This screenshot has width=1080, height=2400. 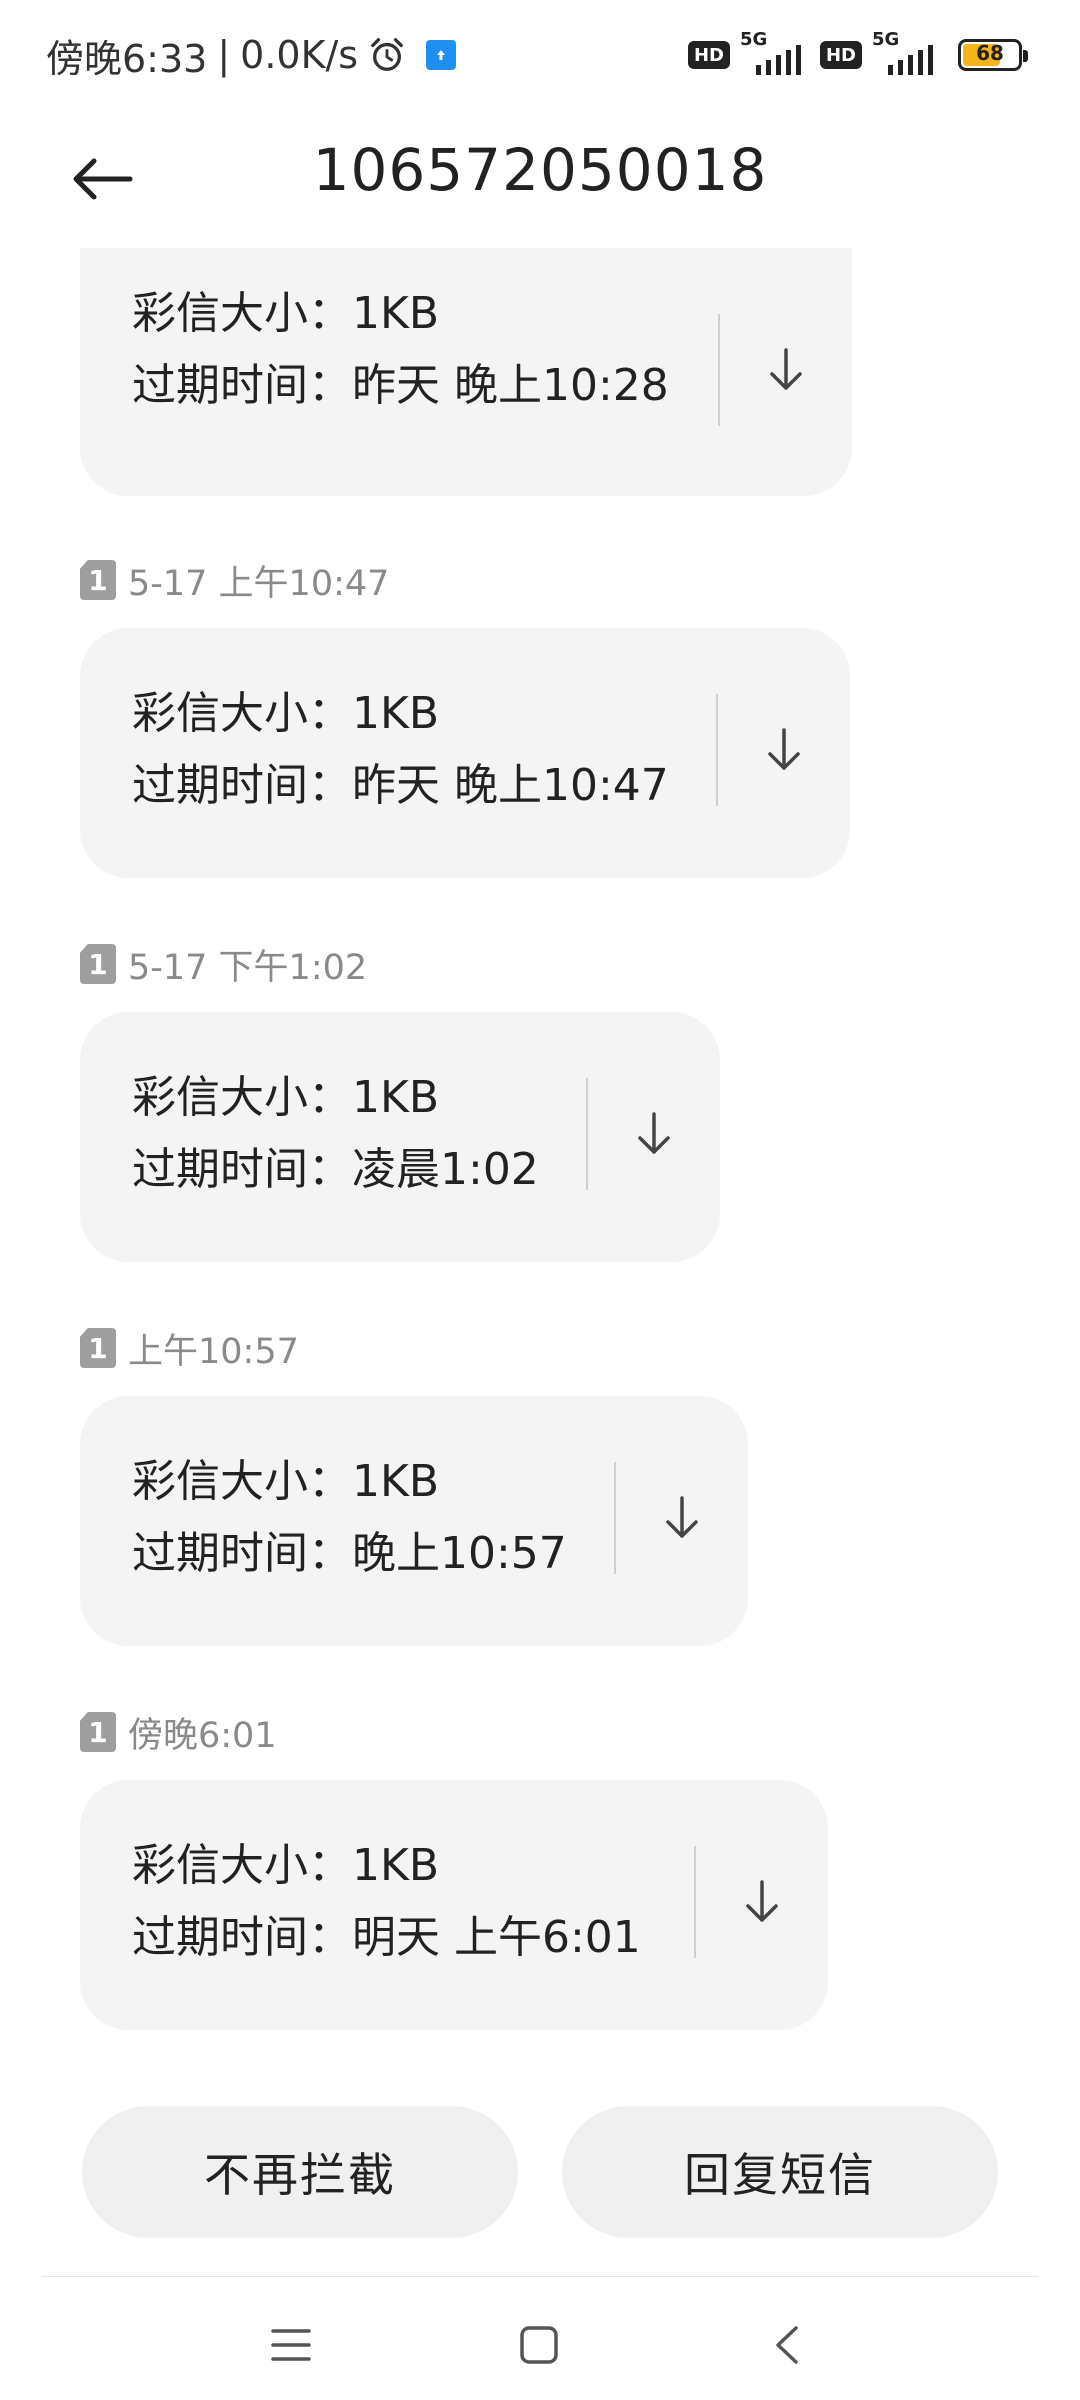 I want to click on home-button, so click(x=539, y=2345).